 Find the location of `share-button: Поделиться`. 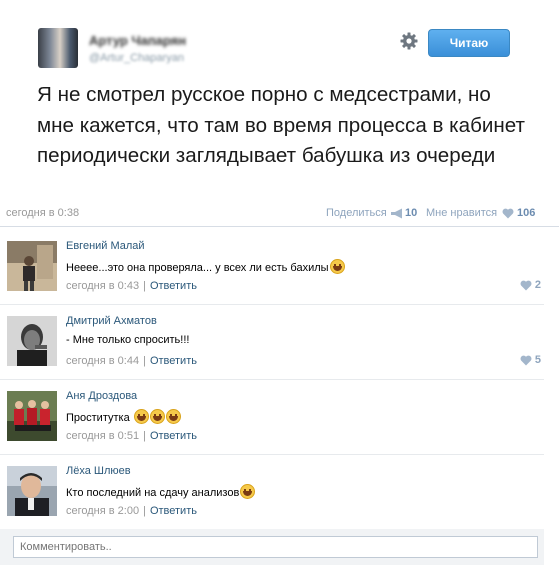

share-button: Поделиться is located at coordinates (356, 213).